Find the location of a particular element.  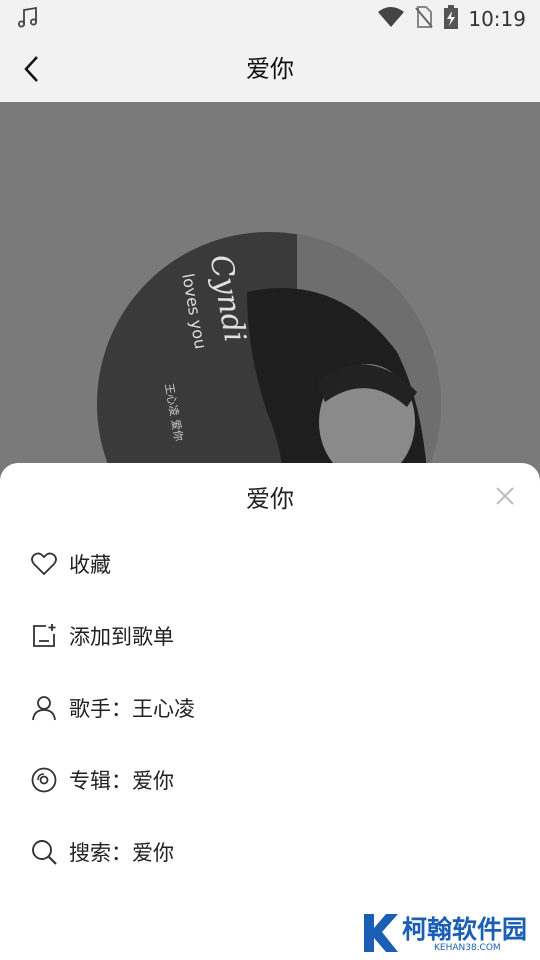

menu-item-album: 专辑：爱你 is located at coordinates (270, 780).